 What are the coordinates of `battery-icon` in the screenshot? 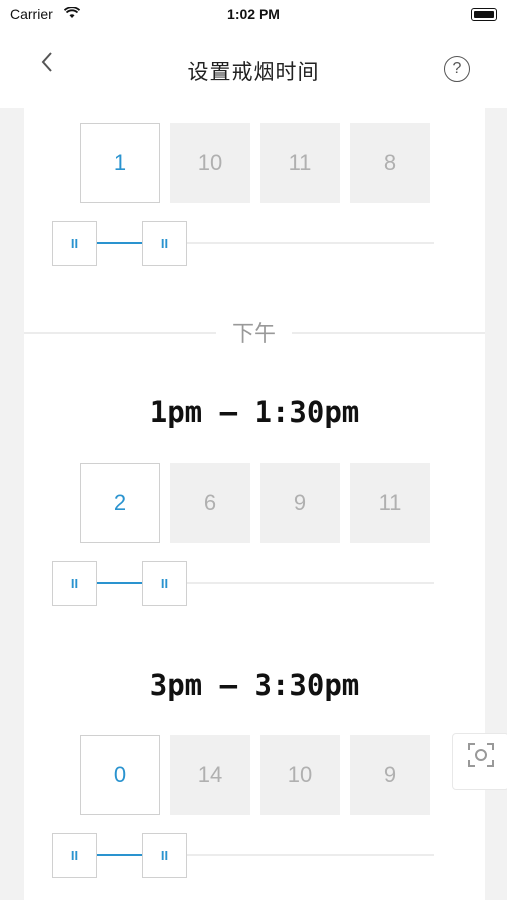 It's located at (484, 14).